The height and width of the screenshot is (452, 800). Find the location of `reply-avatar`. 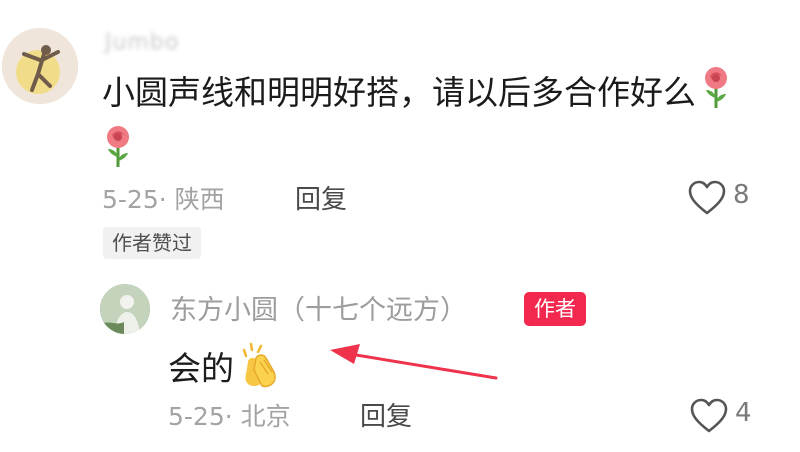

reply-avatar is located at coordinates (125, 309).